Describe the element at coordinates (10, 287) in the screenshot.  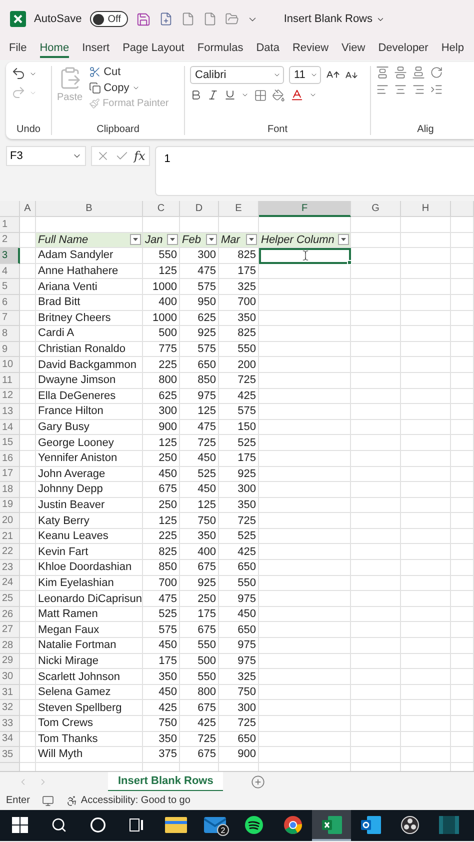
I see `row-header: 5` at that location.